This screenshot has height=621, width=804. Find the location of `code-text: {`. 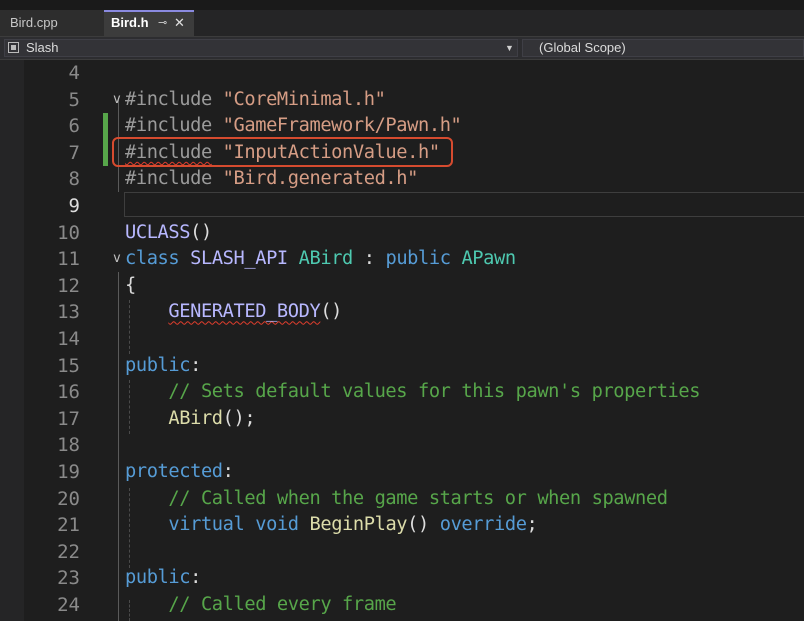

code-text: { is located at coordinates (130, 286).